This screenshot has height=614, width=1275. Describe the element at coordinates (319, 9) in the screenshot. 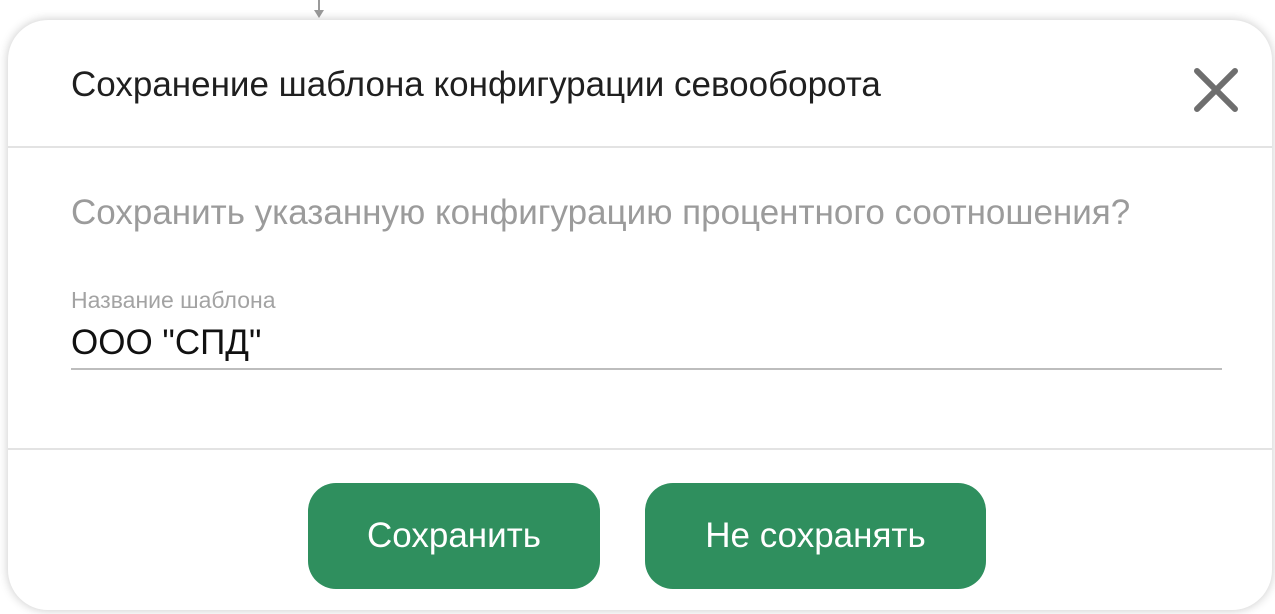

I see `arrow-down-icon` at that location.